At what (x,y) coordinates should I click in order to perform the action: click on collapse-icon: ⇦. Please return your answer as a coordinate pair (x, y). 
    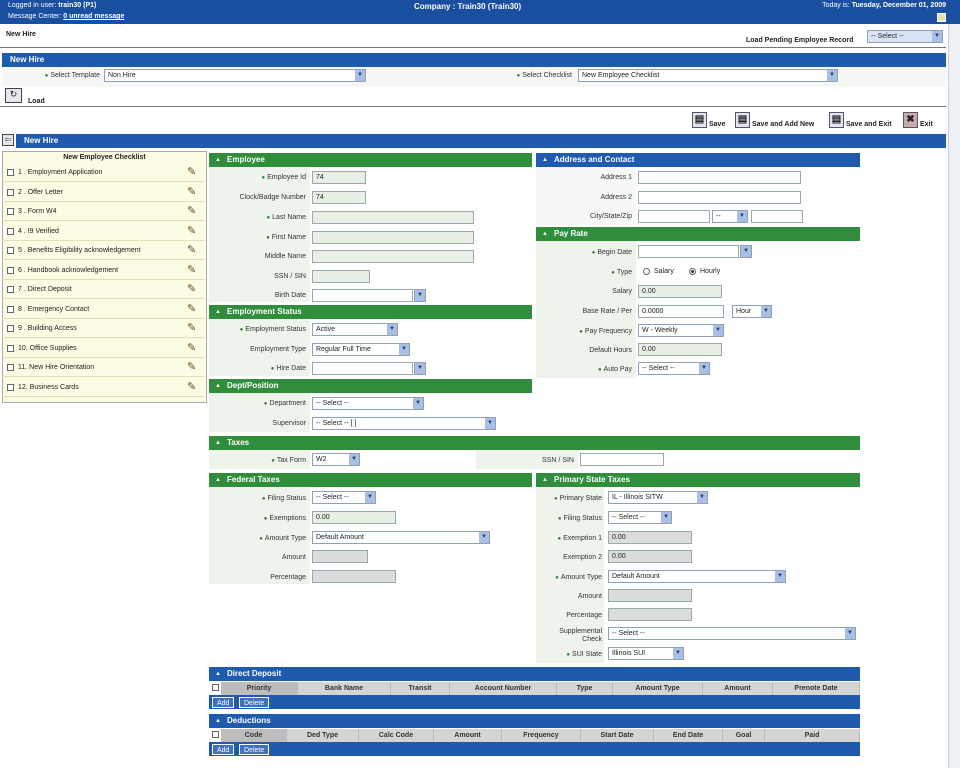
    Looking at the image, I should click on (8, 140).